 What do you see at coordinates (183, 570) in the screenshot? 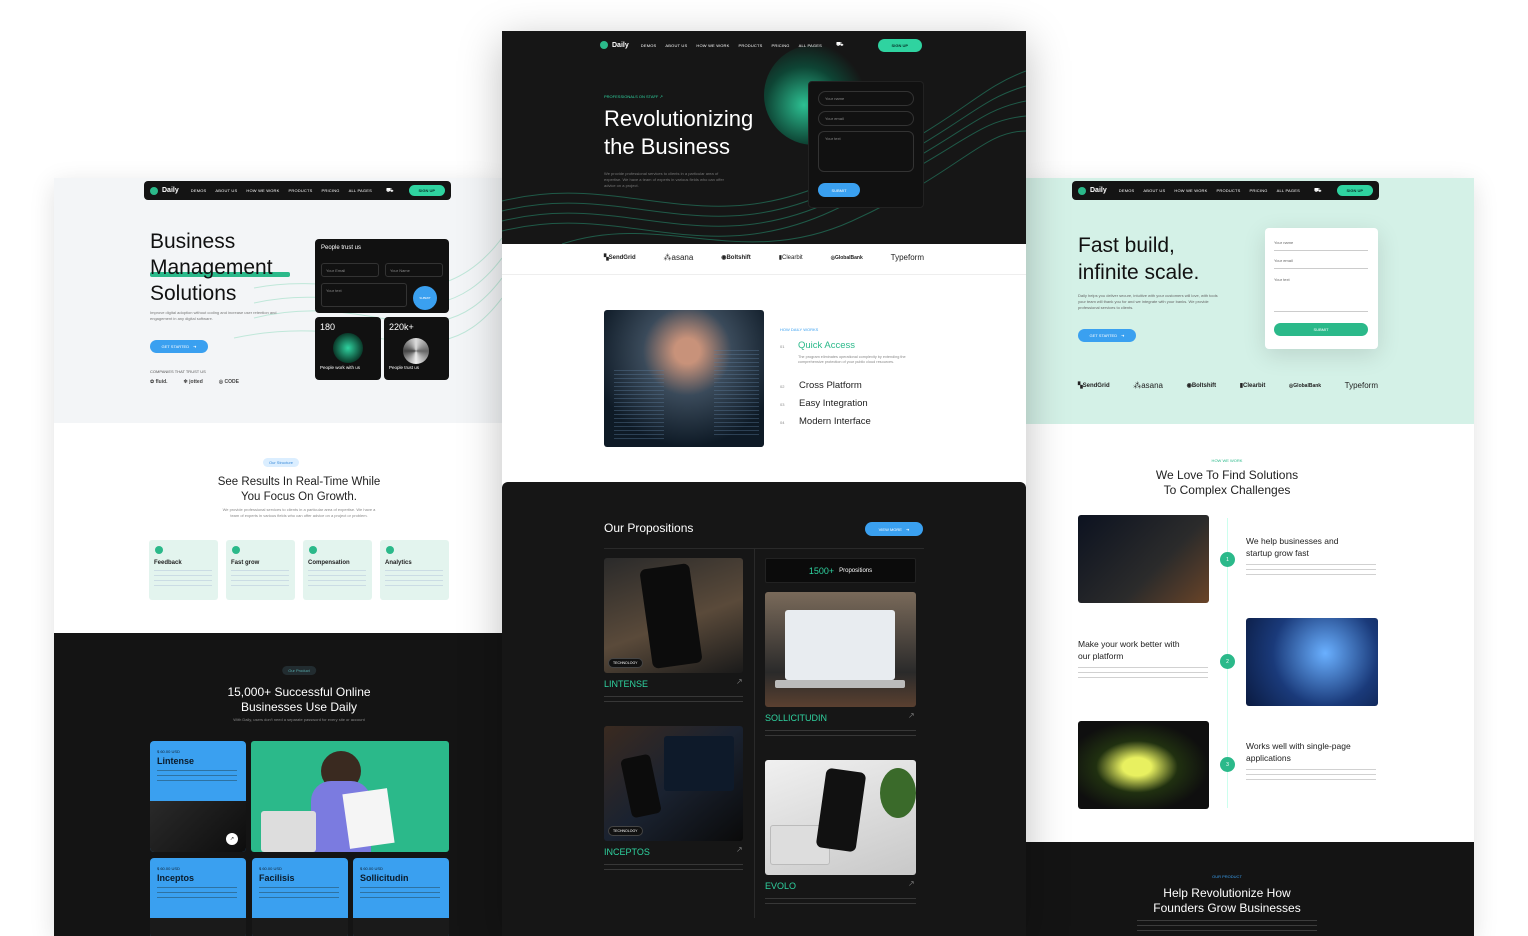
I see `feature-card-feedback: Feedback` at bounding box center [183, 570].